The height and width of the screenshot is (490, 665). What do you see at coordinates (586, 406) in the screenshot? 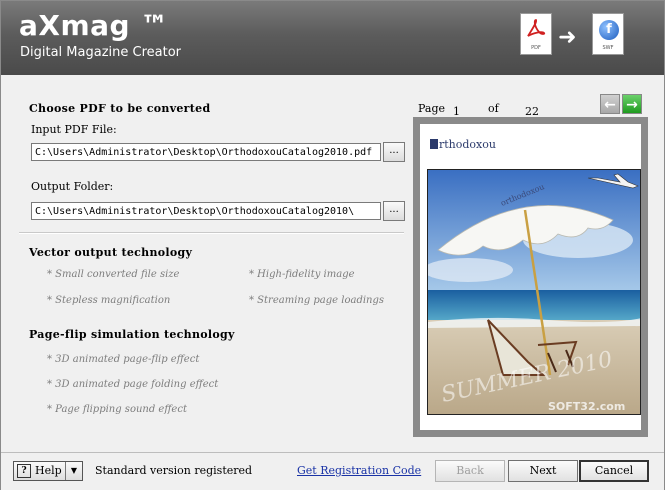
I see `watermark-text: SOFT32.com` at bounding box center [586, 406].